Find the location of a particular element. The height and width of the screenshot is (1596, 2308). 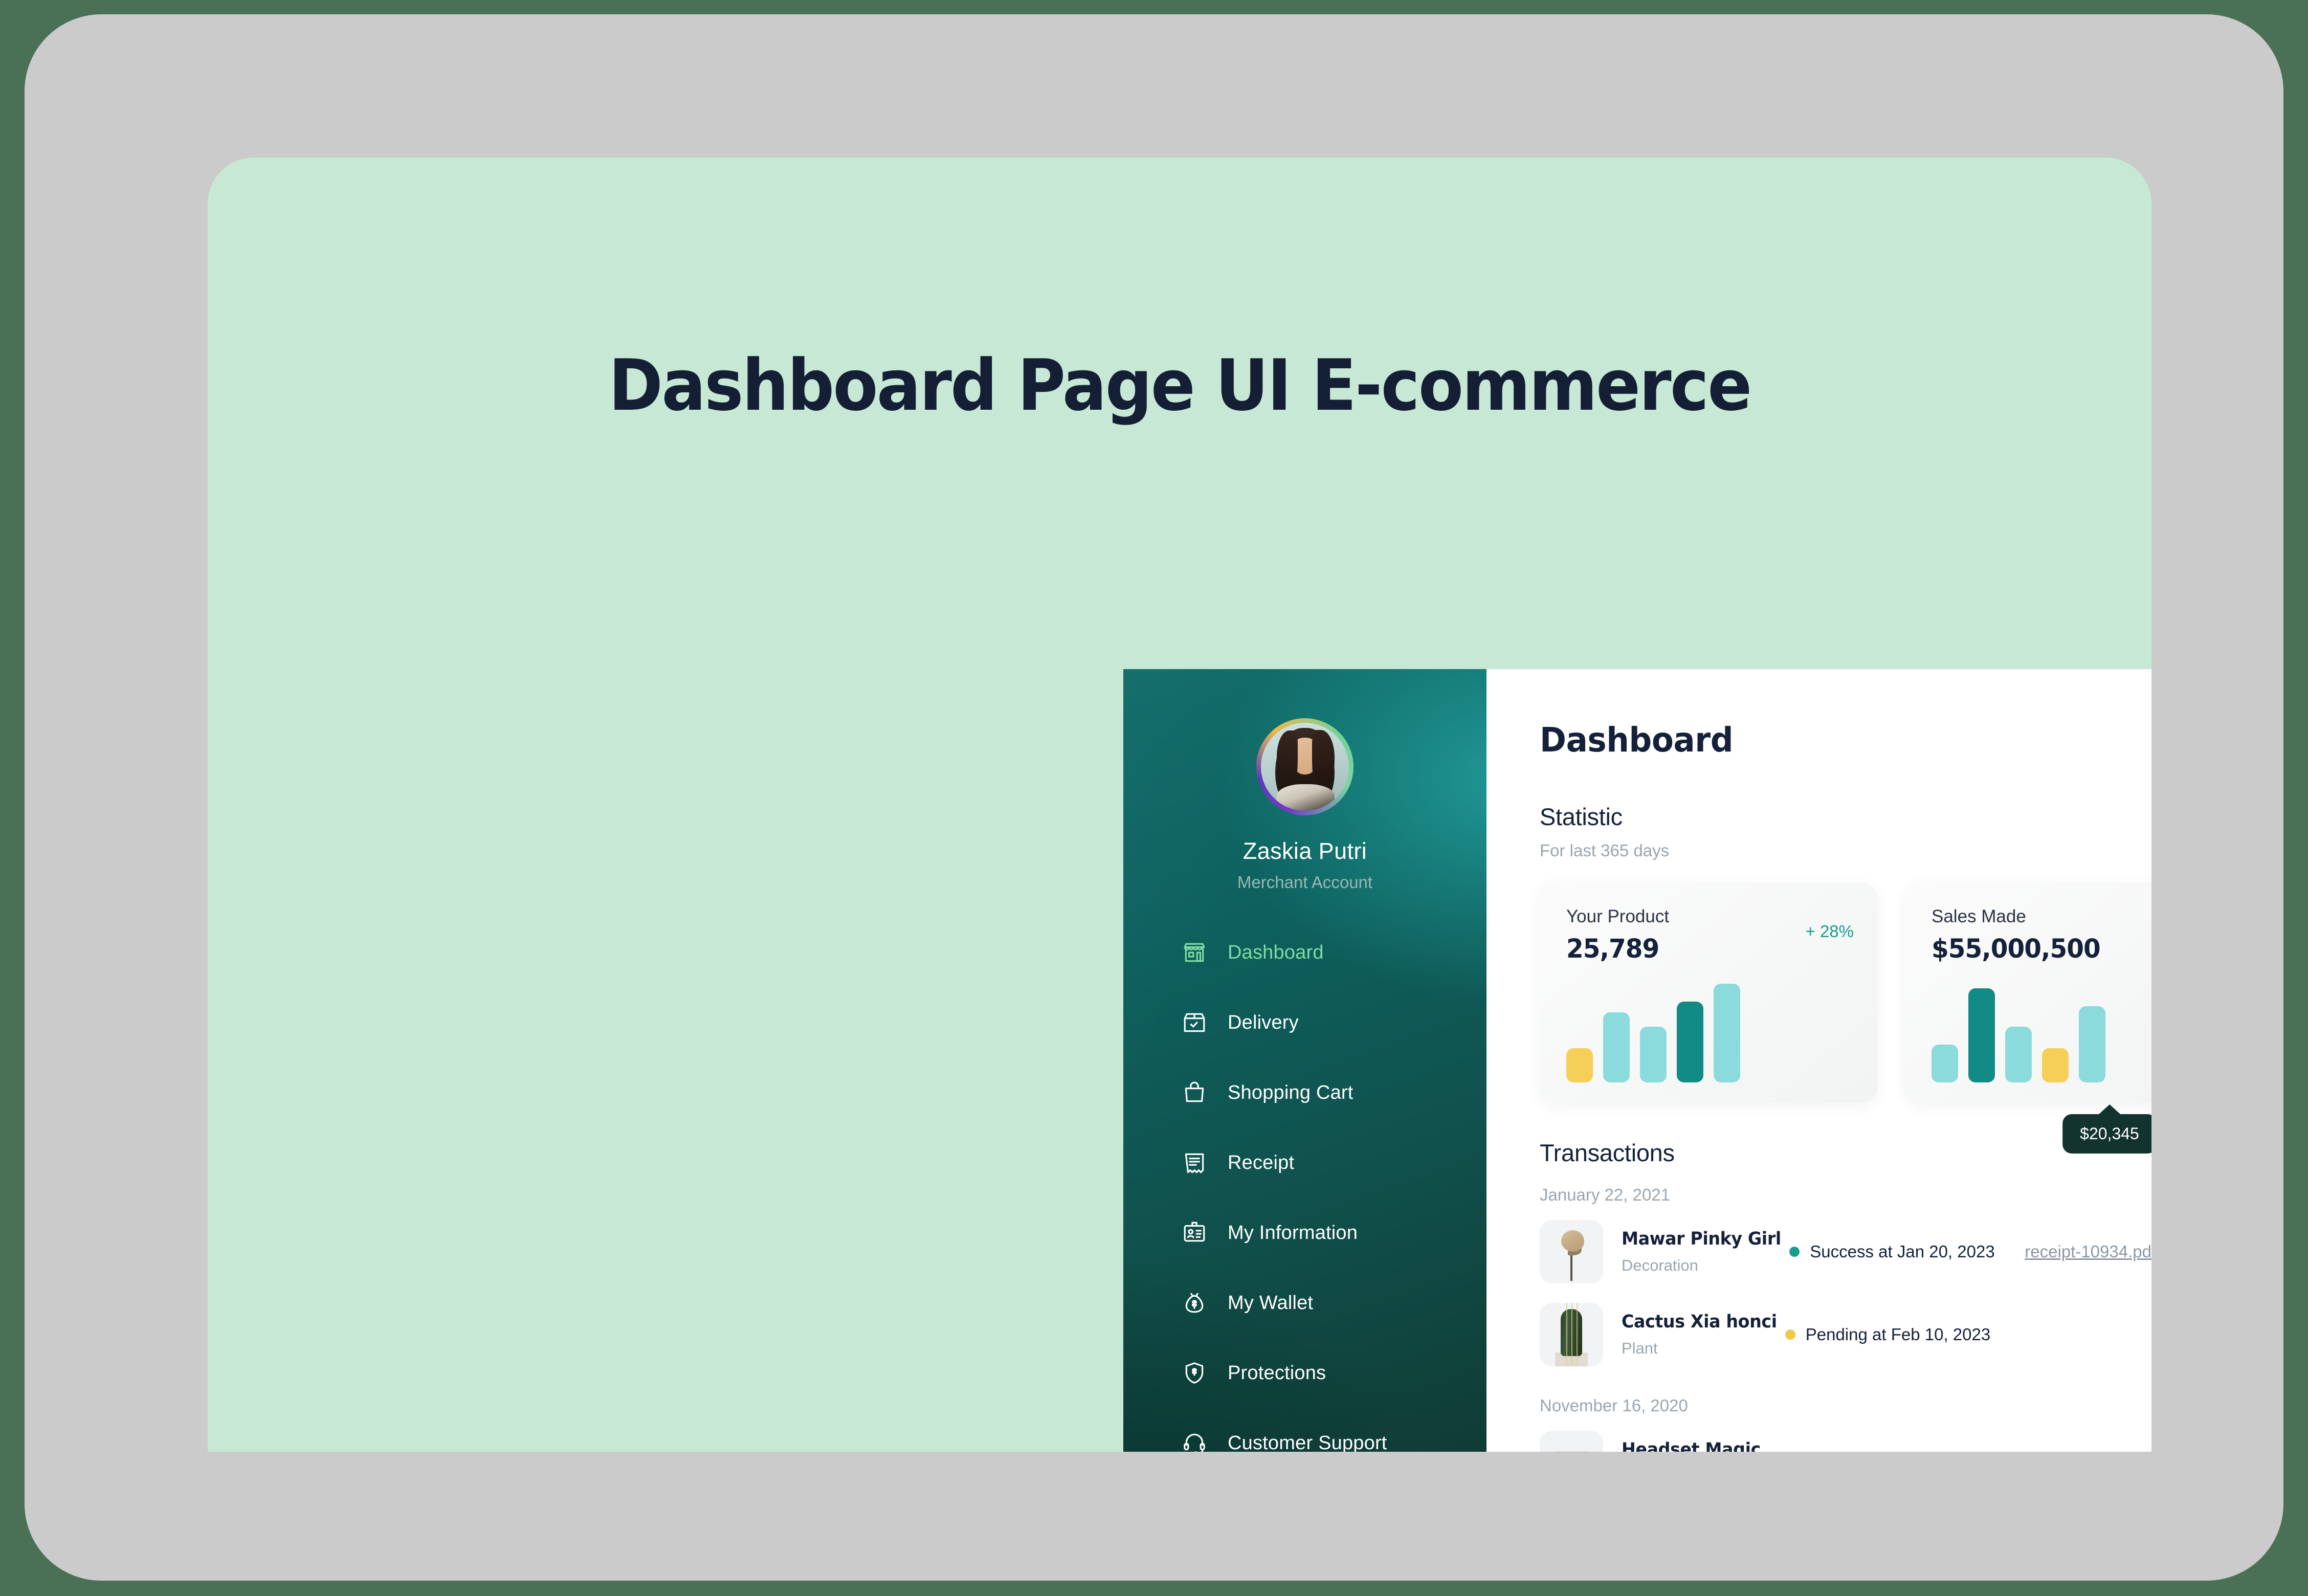

sidebar-item-label: Delivery is located at coordinates (1263, 1022).